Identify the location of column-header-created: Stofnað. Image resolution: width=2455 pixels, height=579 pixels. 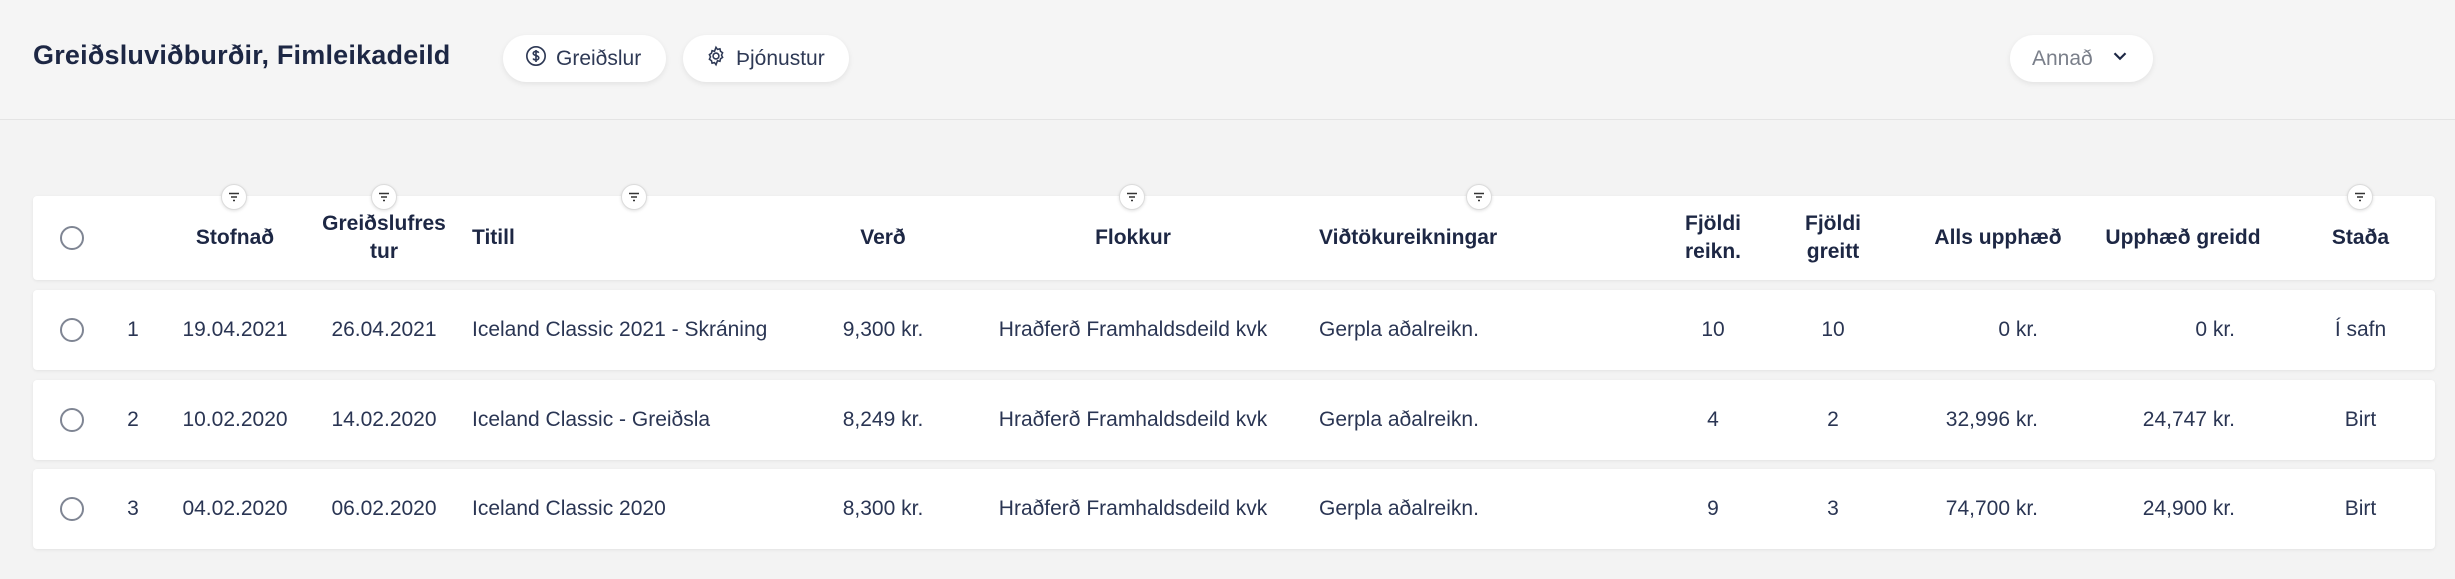
(235, 238).